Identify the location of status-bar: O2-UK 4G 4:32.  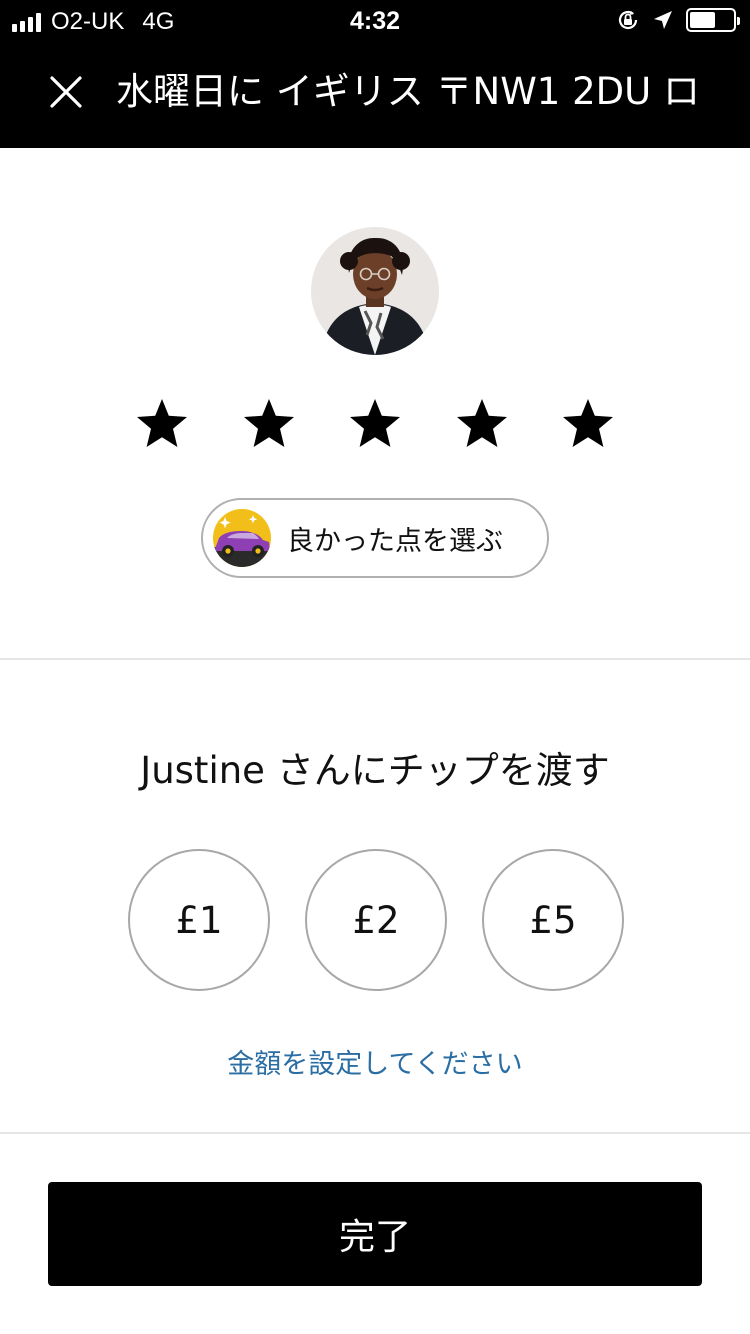
(375, 20).